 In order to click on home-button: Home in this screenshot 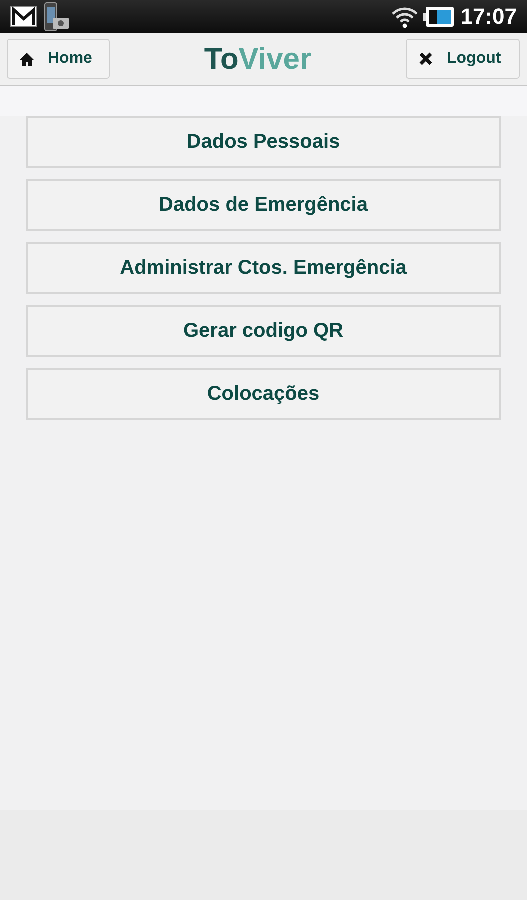, I will do `click(58, 59)`.